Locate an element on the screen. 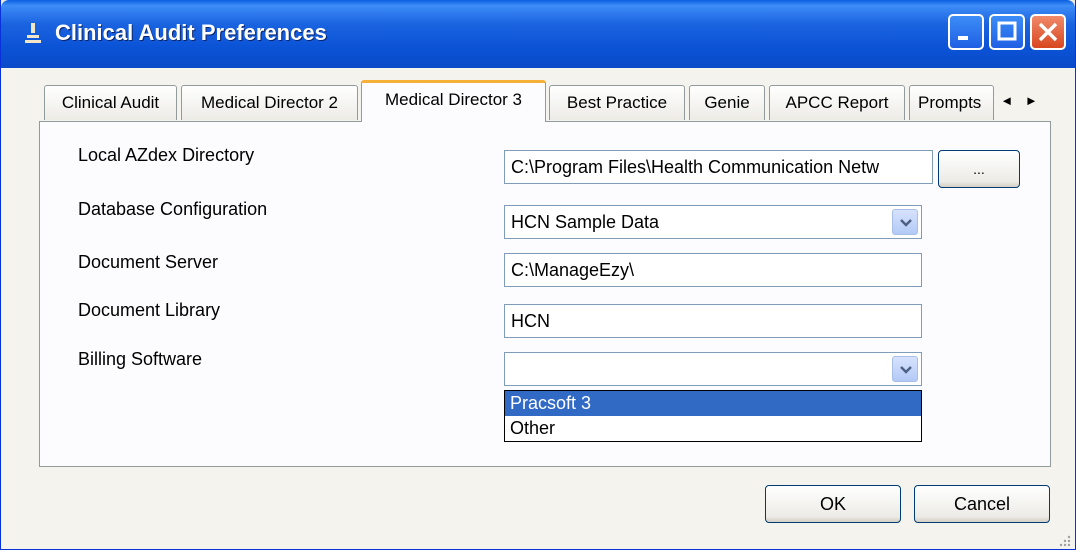 The width and height of the screenshot is (1076, 550). billing-dropdown-list: Pracsoft 3 Other is located at coordinates (713, 416).